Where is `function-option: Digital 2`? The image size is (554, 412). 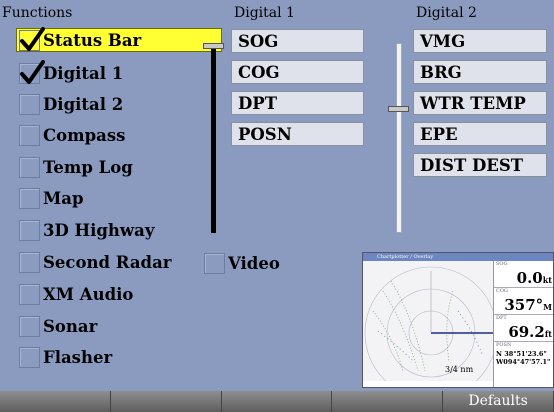 function-option: Digital 2 is located at coordinates (71, 104).